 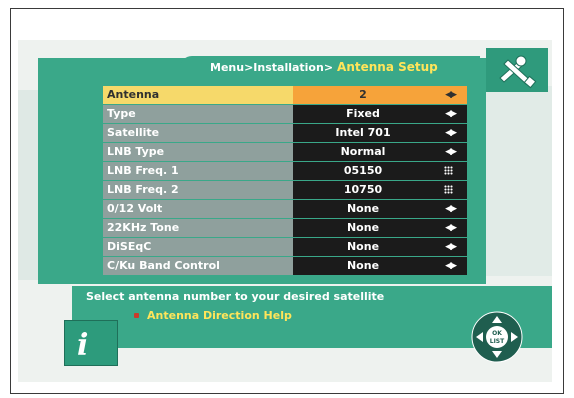 I want to click on red-button-icon, so click(x=136, y=315).